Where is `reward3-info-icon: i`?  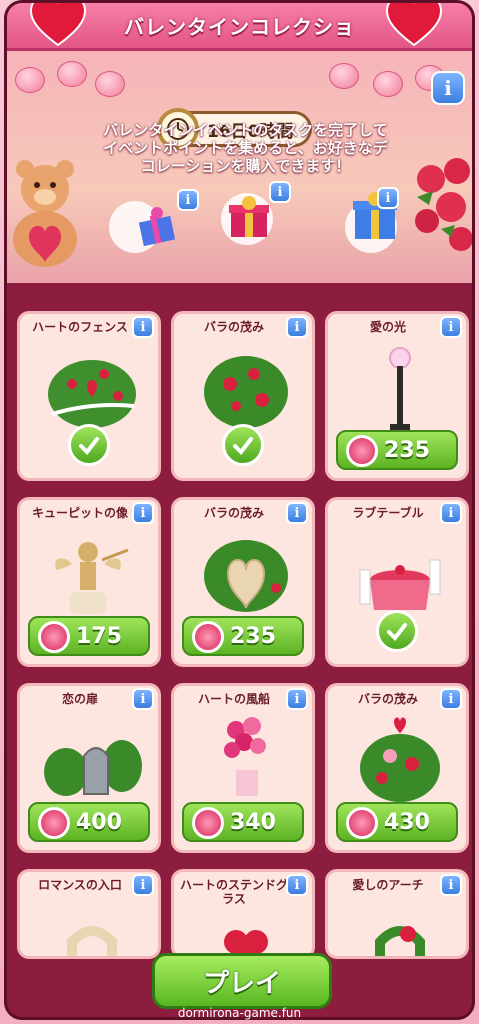
reward3-info-icon: i is located at coordinates (388, 198).